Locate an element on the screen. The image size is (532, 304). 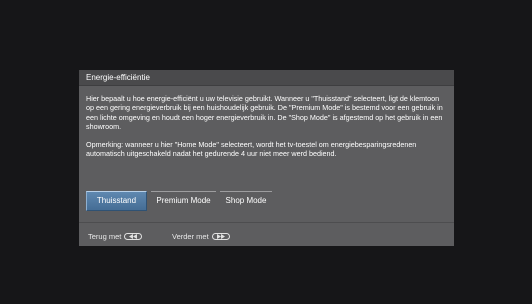
rewind-button-icon is located at coordinates (133, 236).